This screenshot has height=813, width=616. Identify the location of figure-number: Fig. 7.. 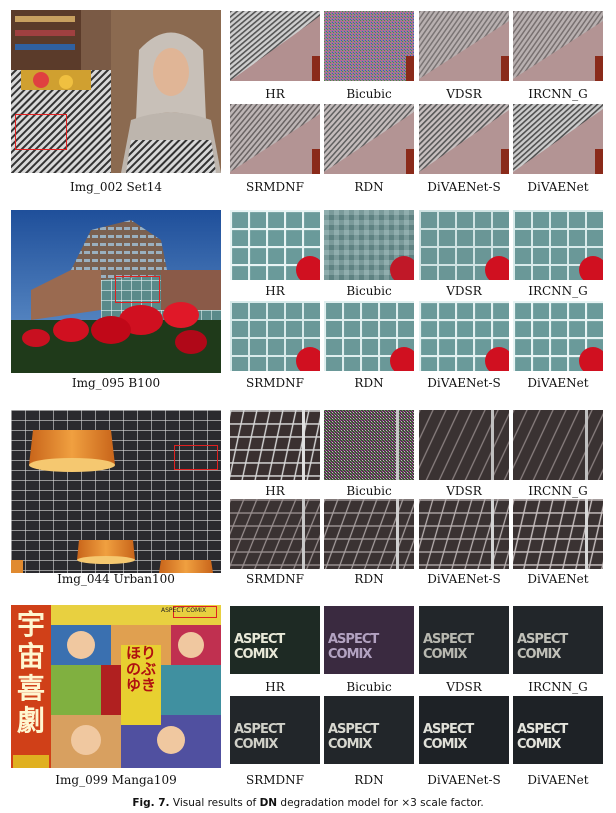
(151, 803).